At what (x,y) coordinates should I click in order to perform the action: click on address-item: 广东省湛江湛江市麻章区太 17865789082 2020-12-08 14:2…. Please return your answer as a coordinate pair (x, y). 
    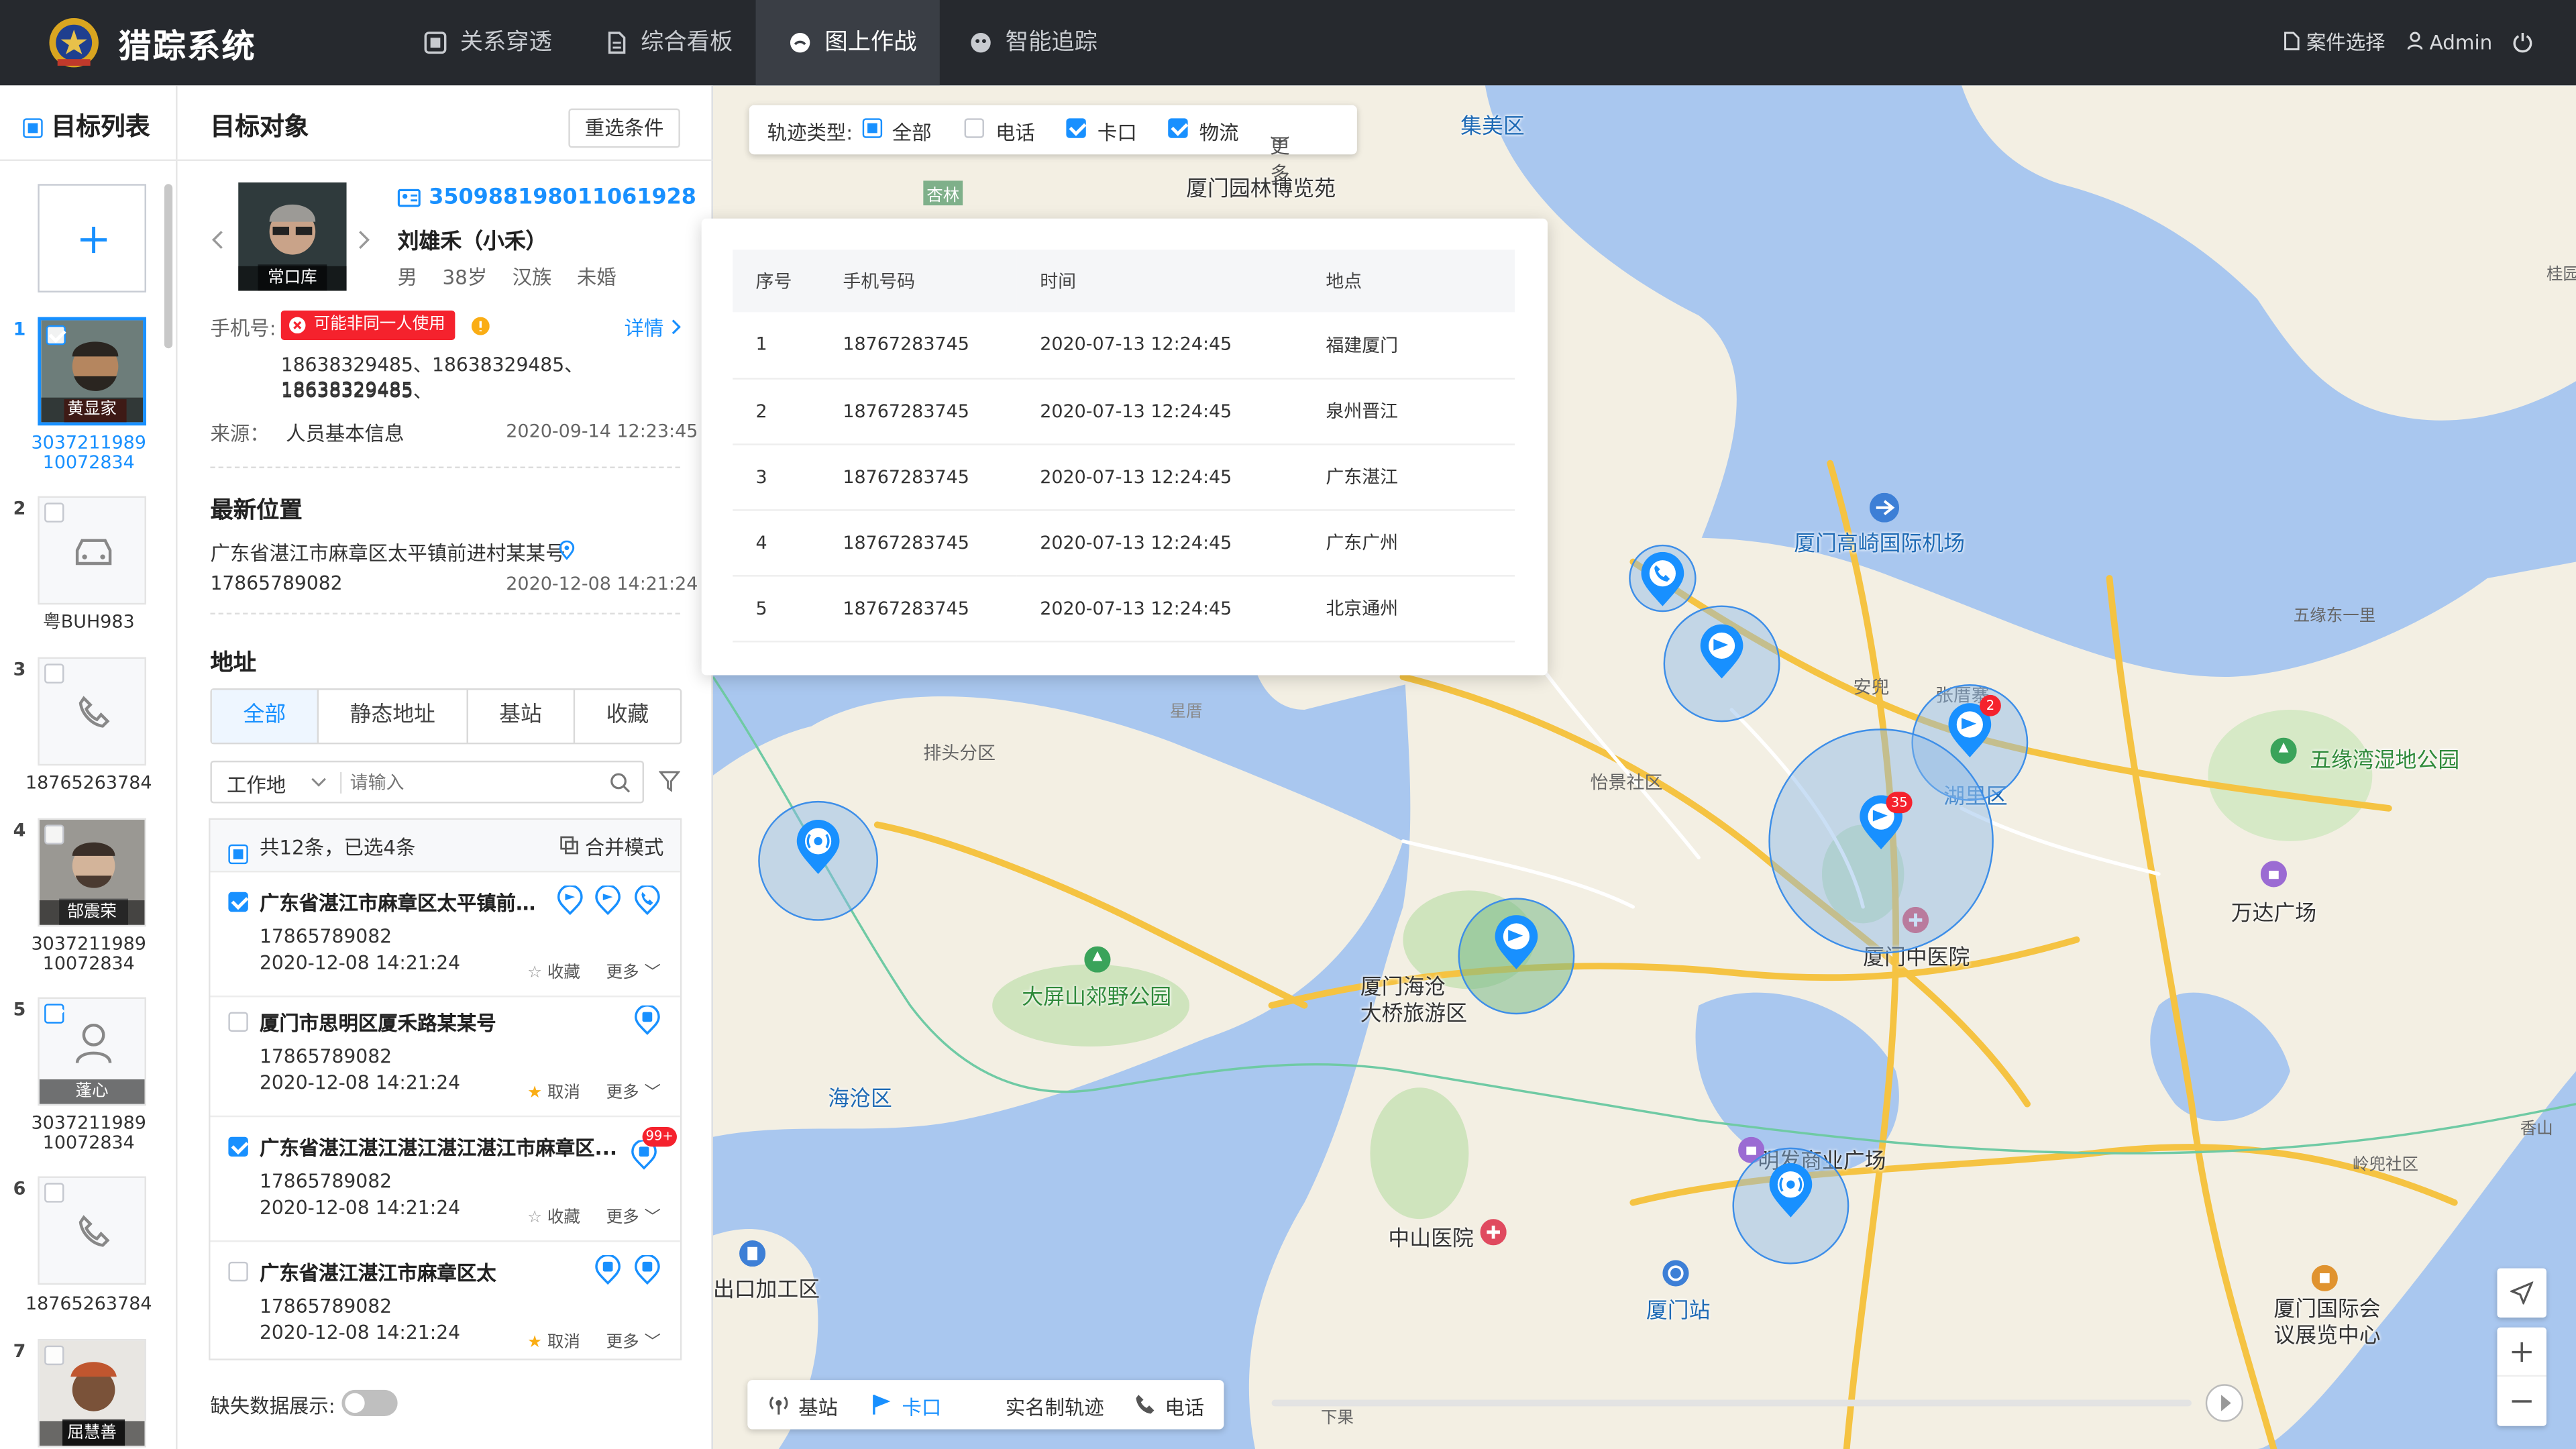
    Looking at the image, I should click on (445, 1304).